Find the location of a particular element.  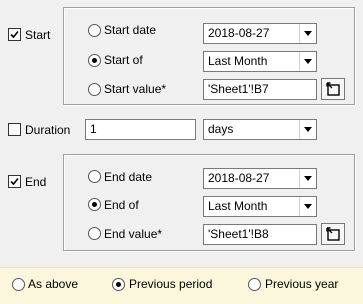

end-checkbox is located at coordinates (14, 181).